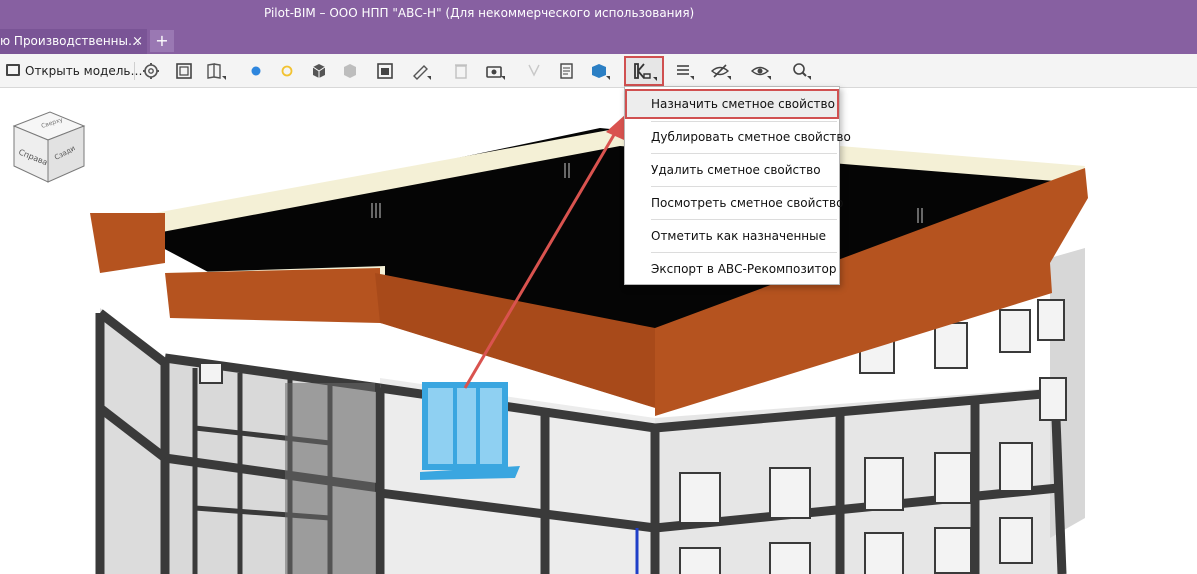 This screenshot has width=1197, height=574. Describe the element at coordinates (598, 40) in the screenshot. I see `tab-strip: ю Производственны… × +` at that location.